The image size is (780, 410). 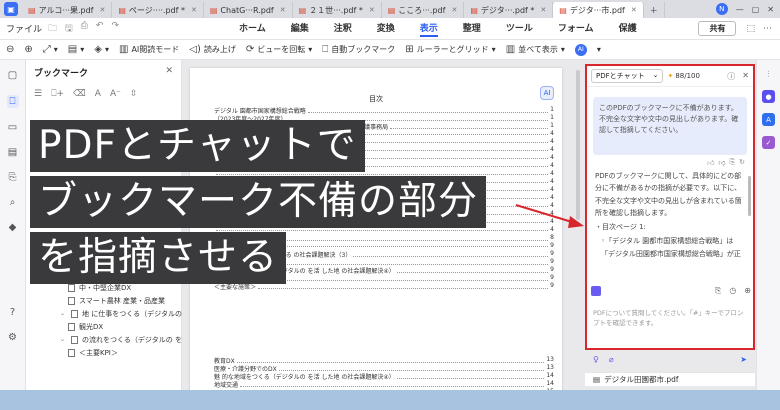 I want to click on stack-icon: ◆, so click(x=13, y=227).